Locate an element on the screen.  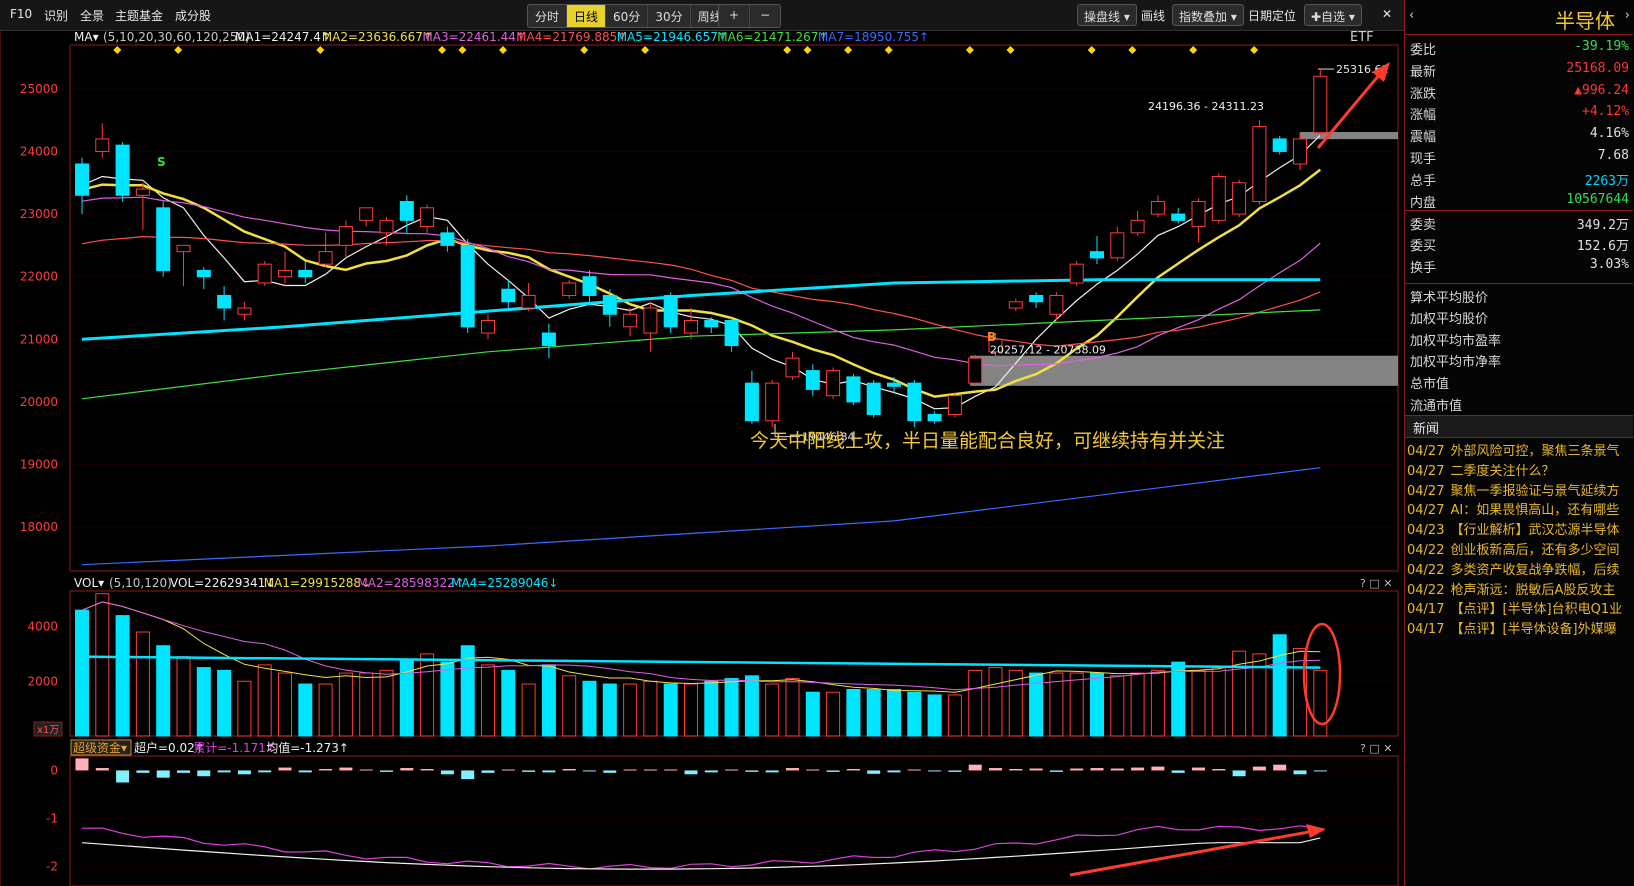
zoom-controls: + − is located at coordinates (750, 16).